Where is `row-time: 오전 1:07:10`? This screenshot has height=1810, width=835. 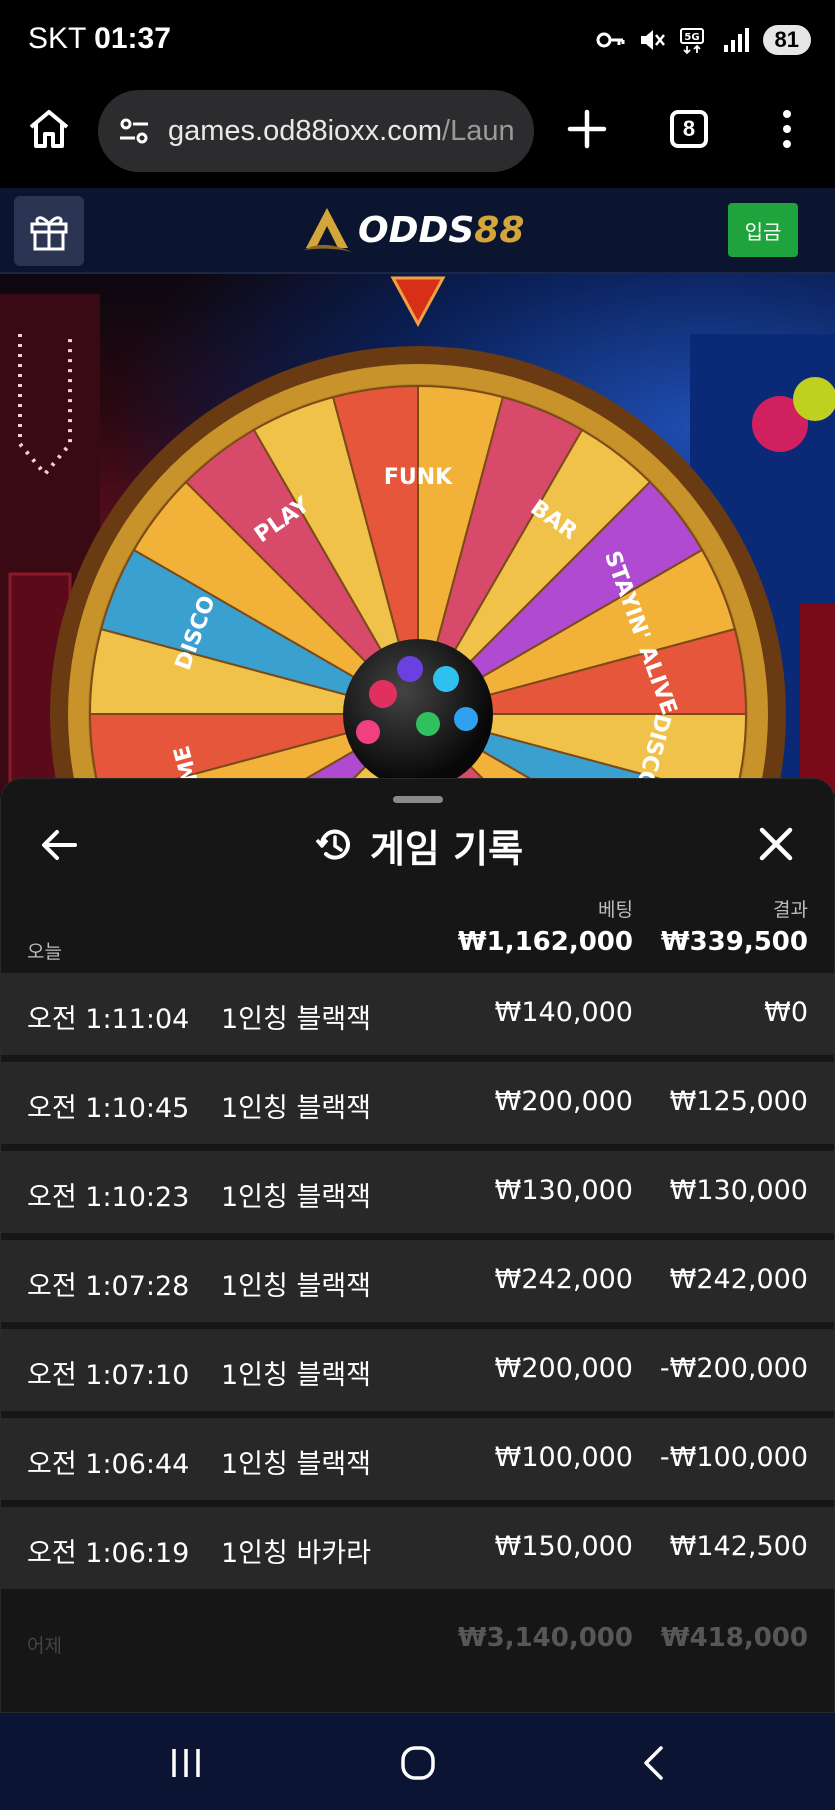
row-time: 오전 1:07:10 is located at coordinates (108, 1375).